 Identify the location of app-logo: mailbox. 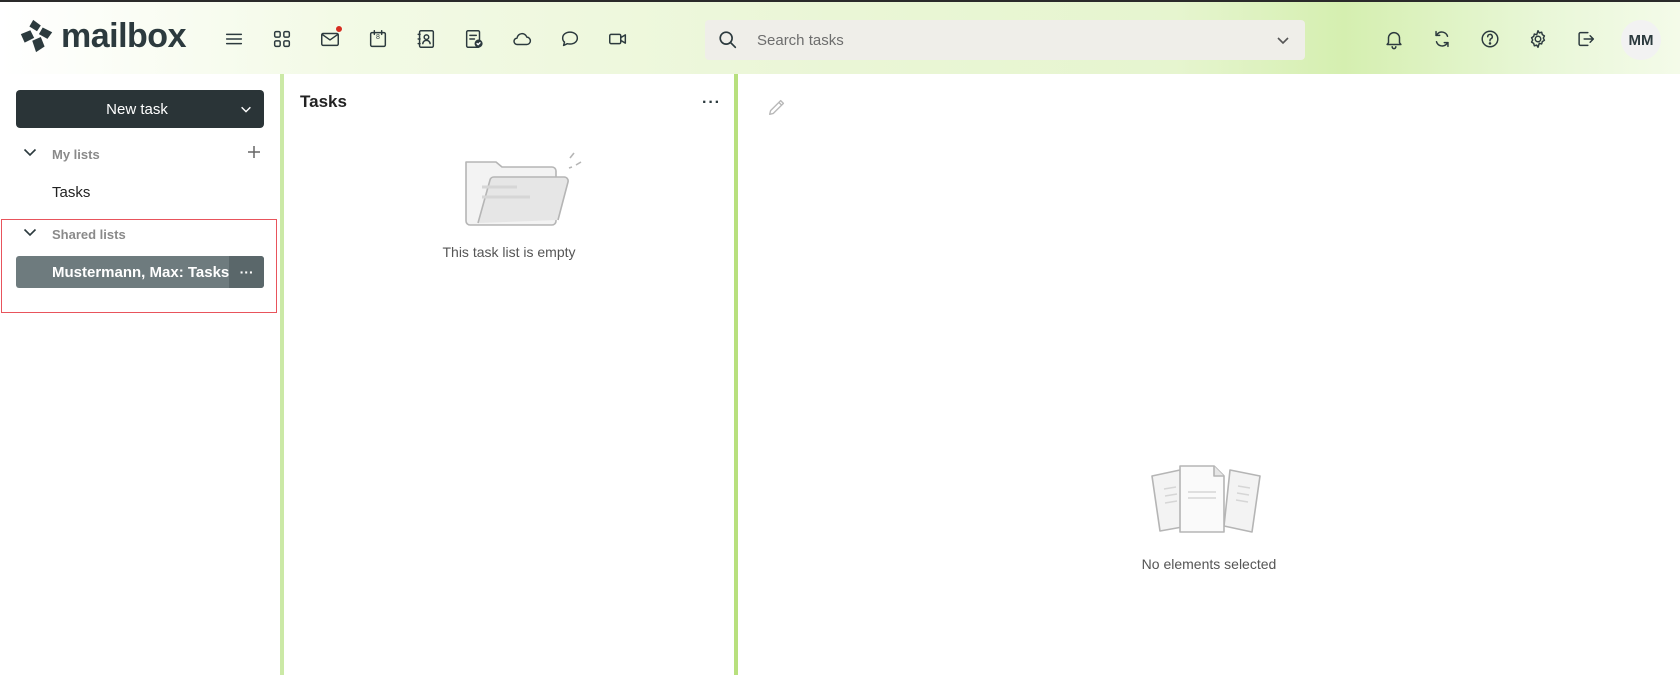
(102, 36).